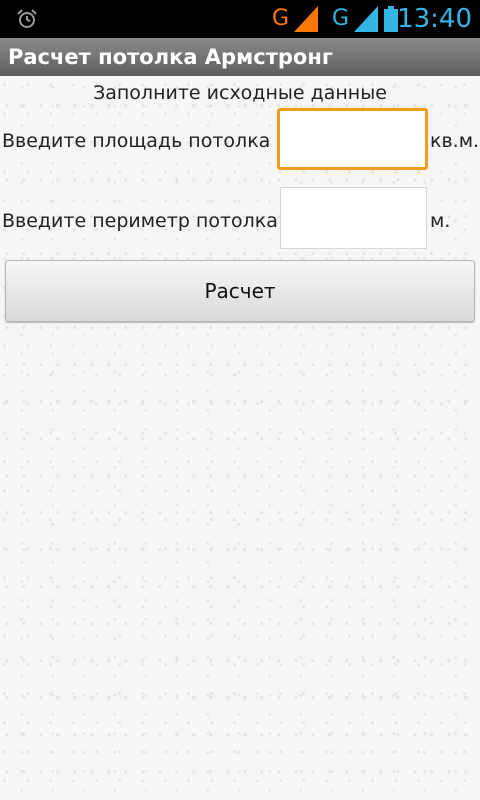 This screenshot has width=480, height=800. I want to click on area-label: Введите площадь потолка, so click(136, 141).